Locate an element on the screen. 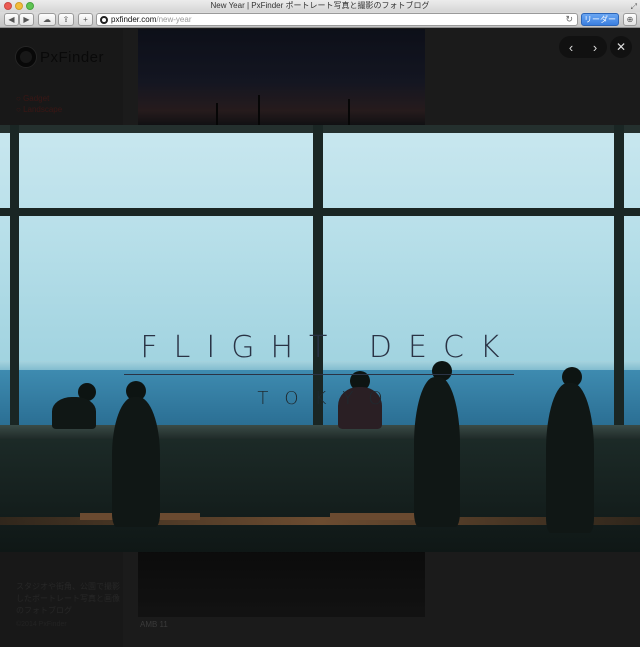 The image size is (640, 647). window-titlebar: New Year | PxFinder ポートレート写真と撮影のフォトブログ ⤢ is located at coordinates (320, 6).